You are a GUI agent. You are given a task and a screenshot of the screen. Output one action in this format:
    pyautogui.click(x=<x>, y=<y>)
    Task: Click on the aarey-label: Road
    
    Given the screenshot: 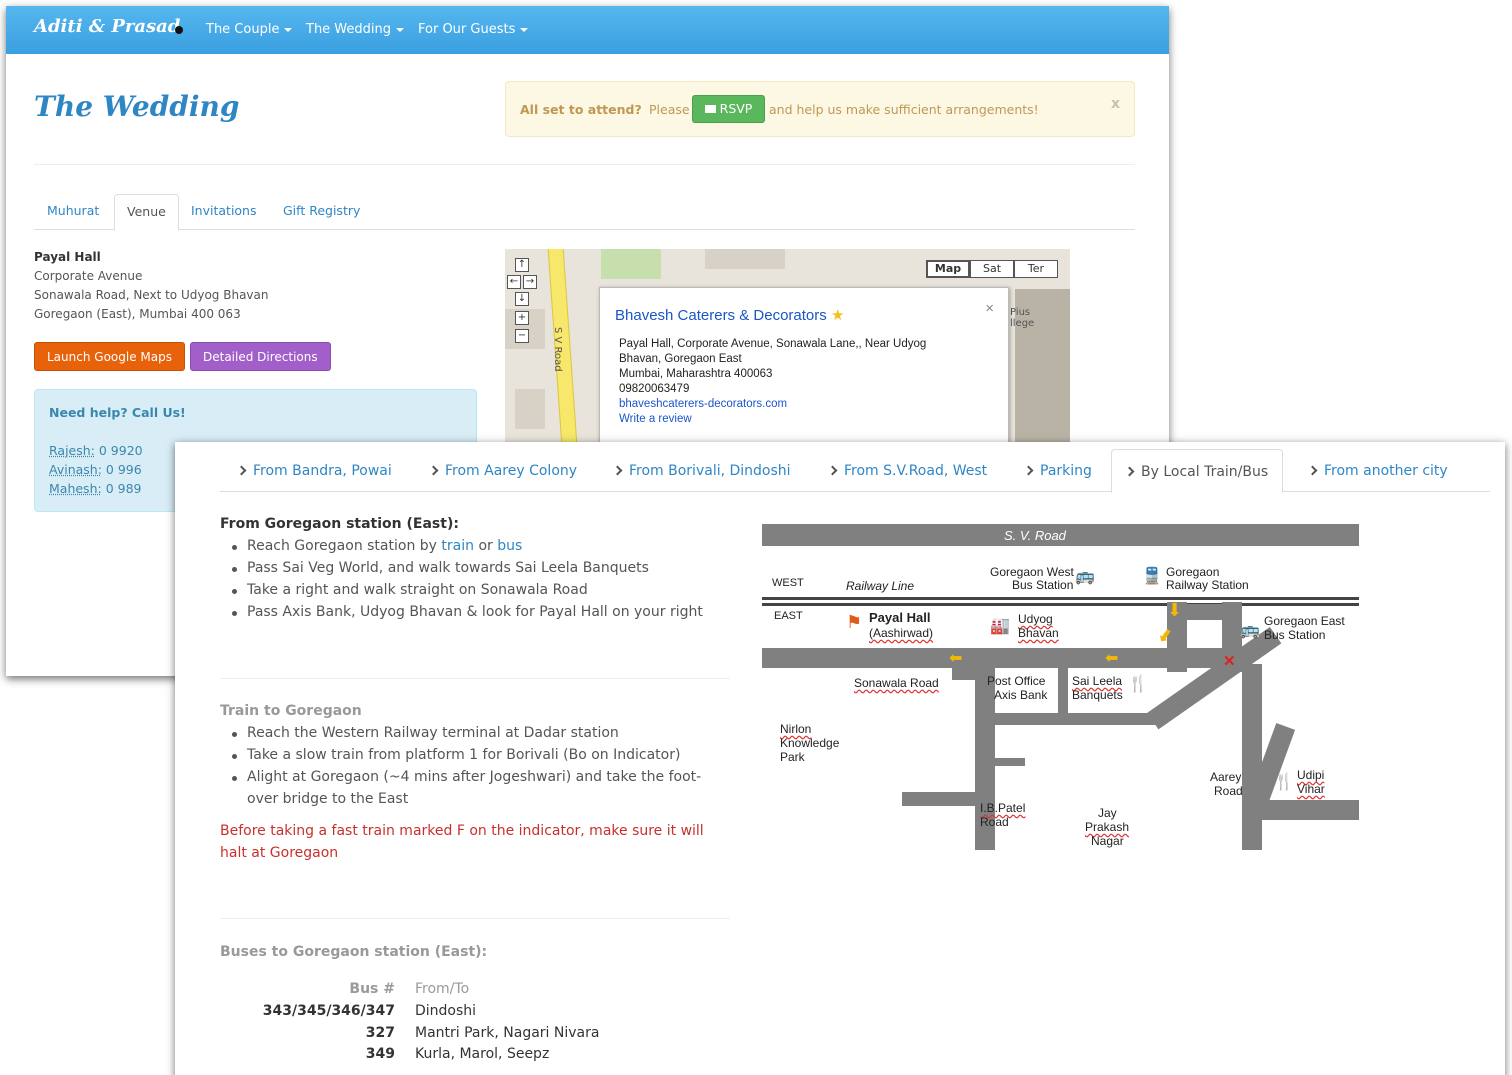 What is the action you would take?
    pyautogui.click(x=1228, y=791)
    